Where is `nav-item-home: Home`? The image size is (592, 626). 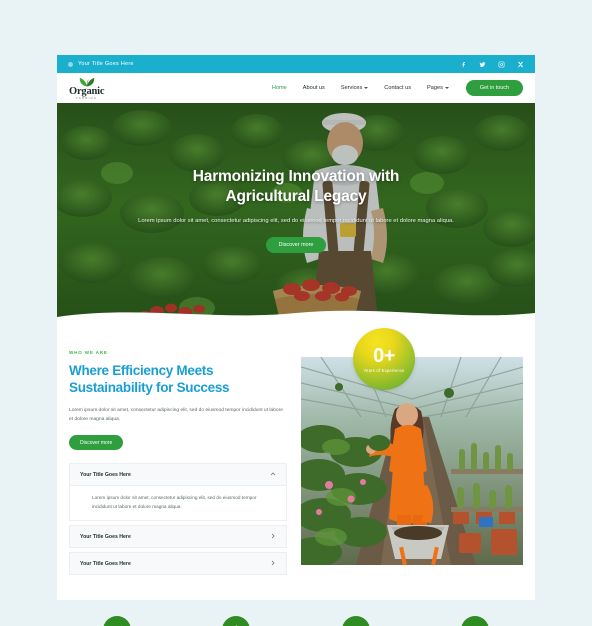
nav-item-home: Home is located at coordinates (279, 88).